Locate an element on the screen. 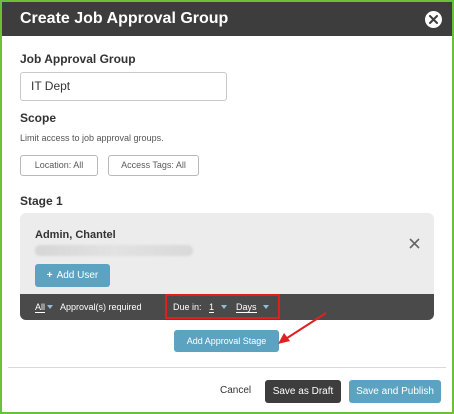  stage-settings-bar: All Approval(s) required Due in: 1 Days is located at coordinates (227, 307).